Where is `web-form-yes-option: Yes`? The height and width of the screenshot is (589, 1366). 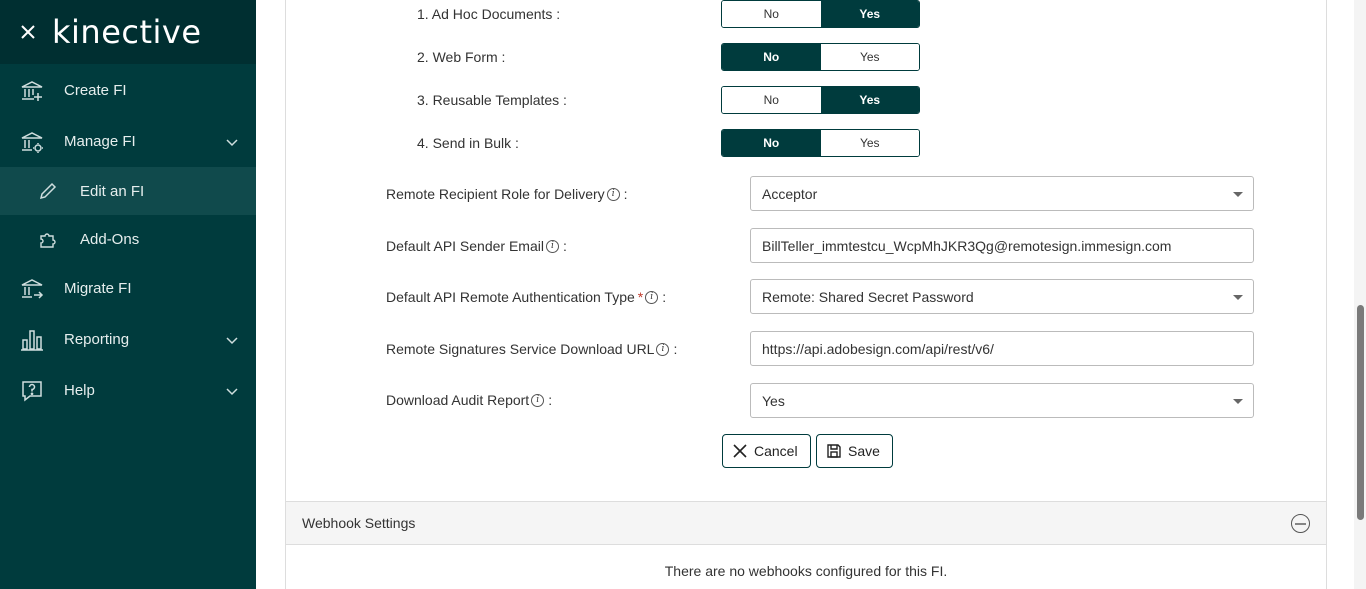
web-form-yes-option: Yes is located at coordinates (869, 57).